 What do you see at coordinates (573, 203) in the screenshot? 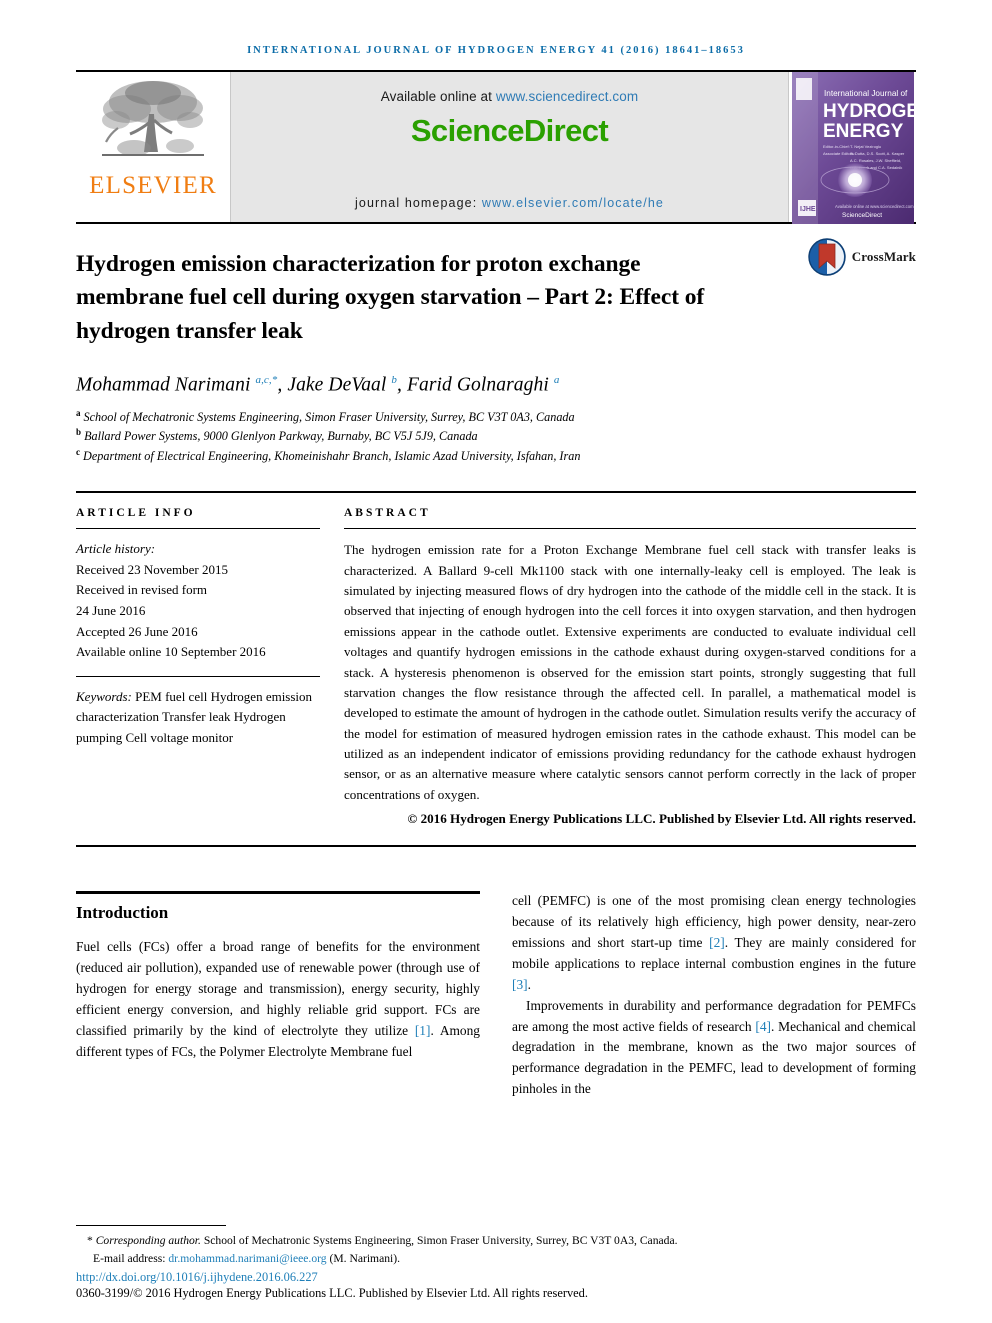
I see `journal-homepage-link: www.elsevier.com/locate/he` at bounding box center [573, 203].